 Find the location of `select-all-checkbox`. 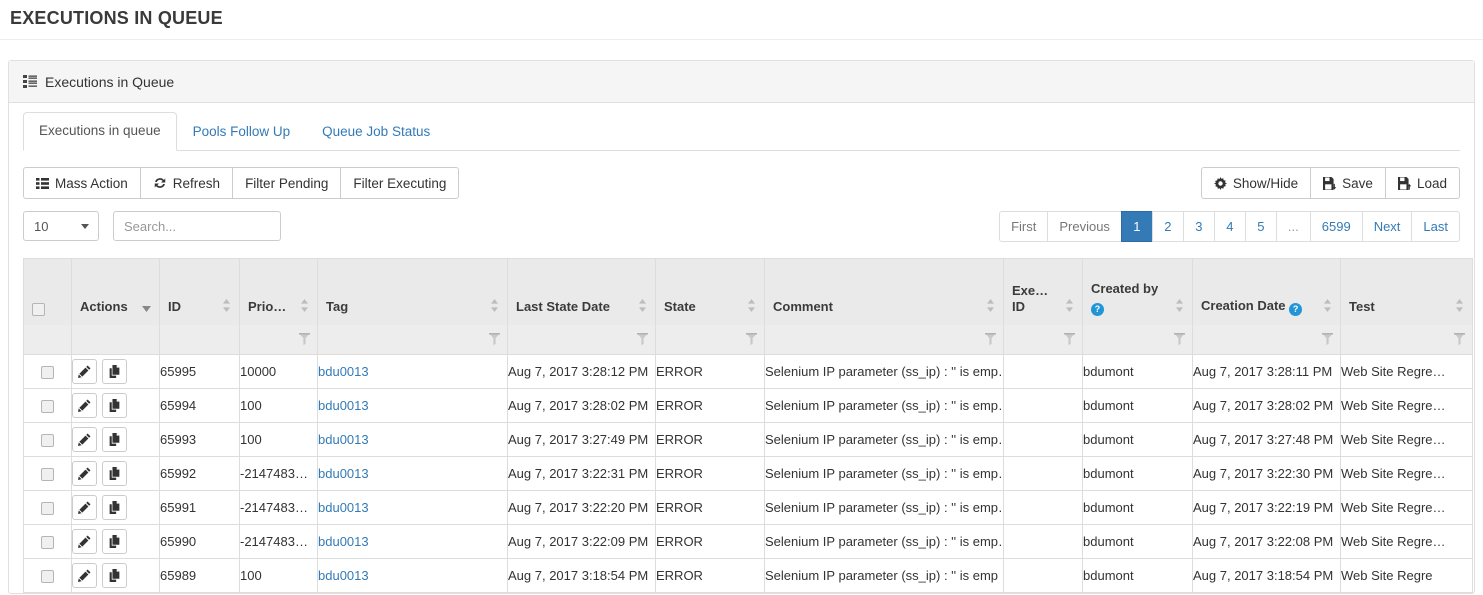

select-all-checkbox is located at coordinates (38, 309).